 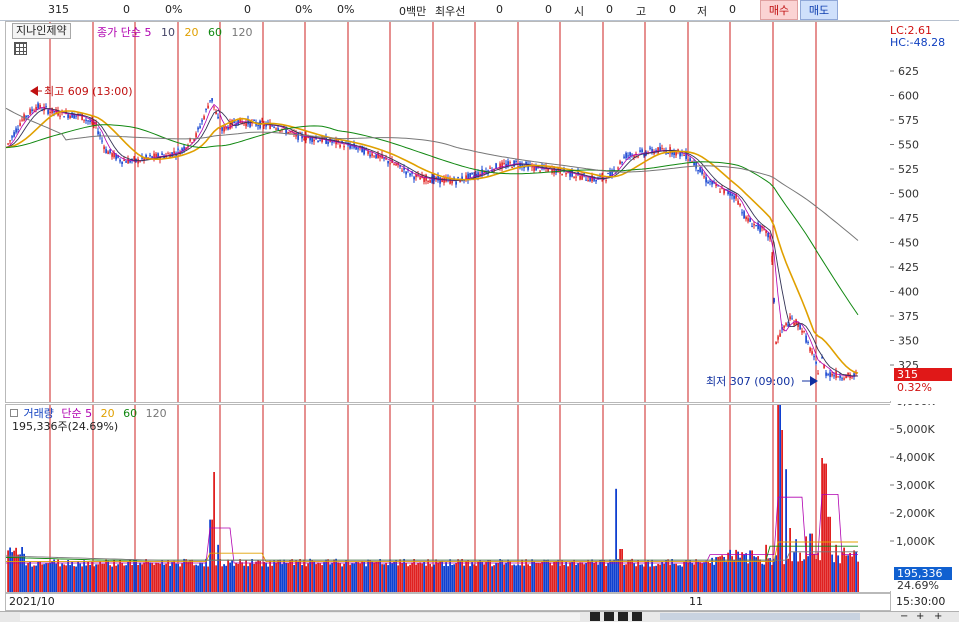 I want to click on topbar-value: 0, so click(x=609, y=9).